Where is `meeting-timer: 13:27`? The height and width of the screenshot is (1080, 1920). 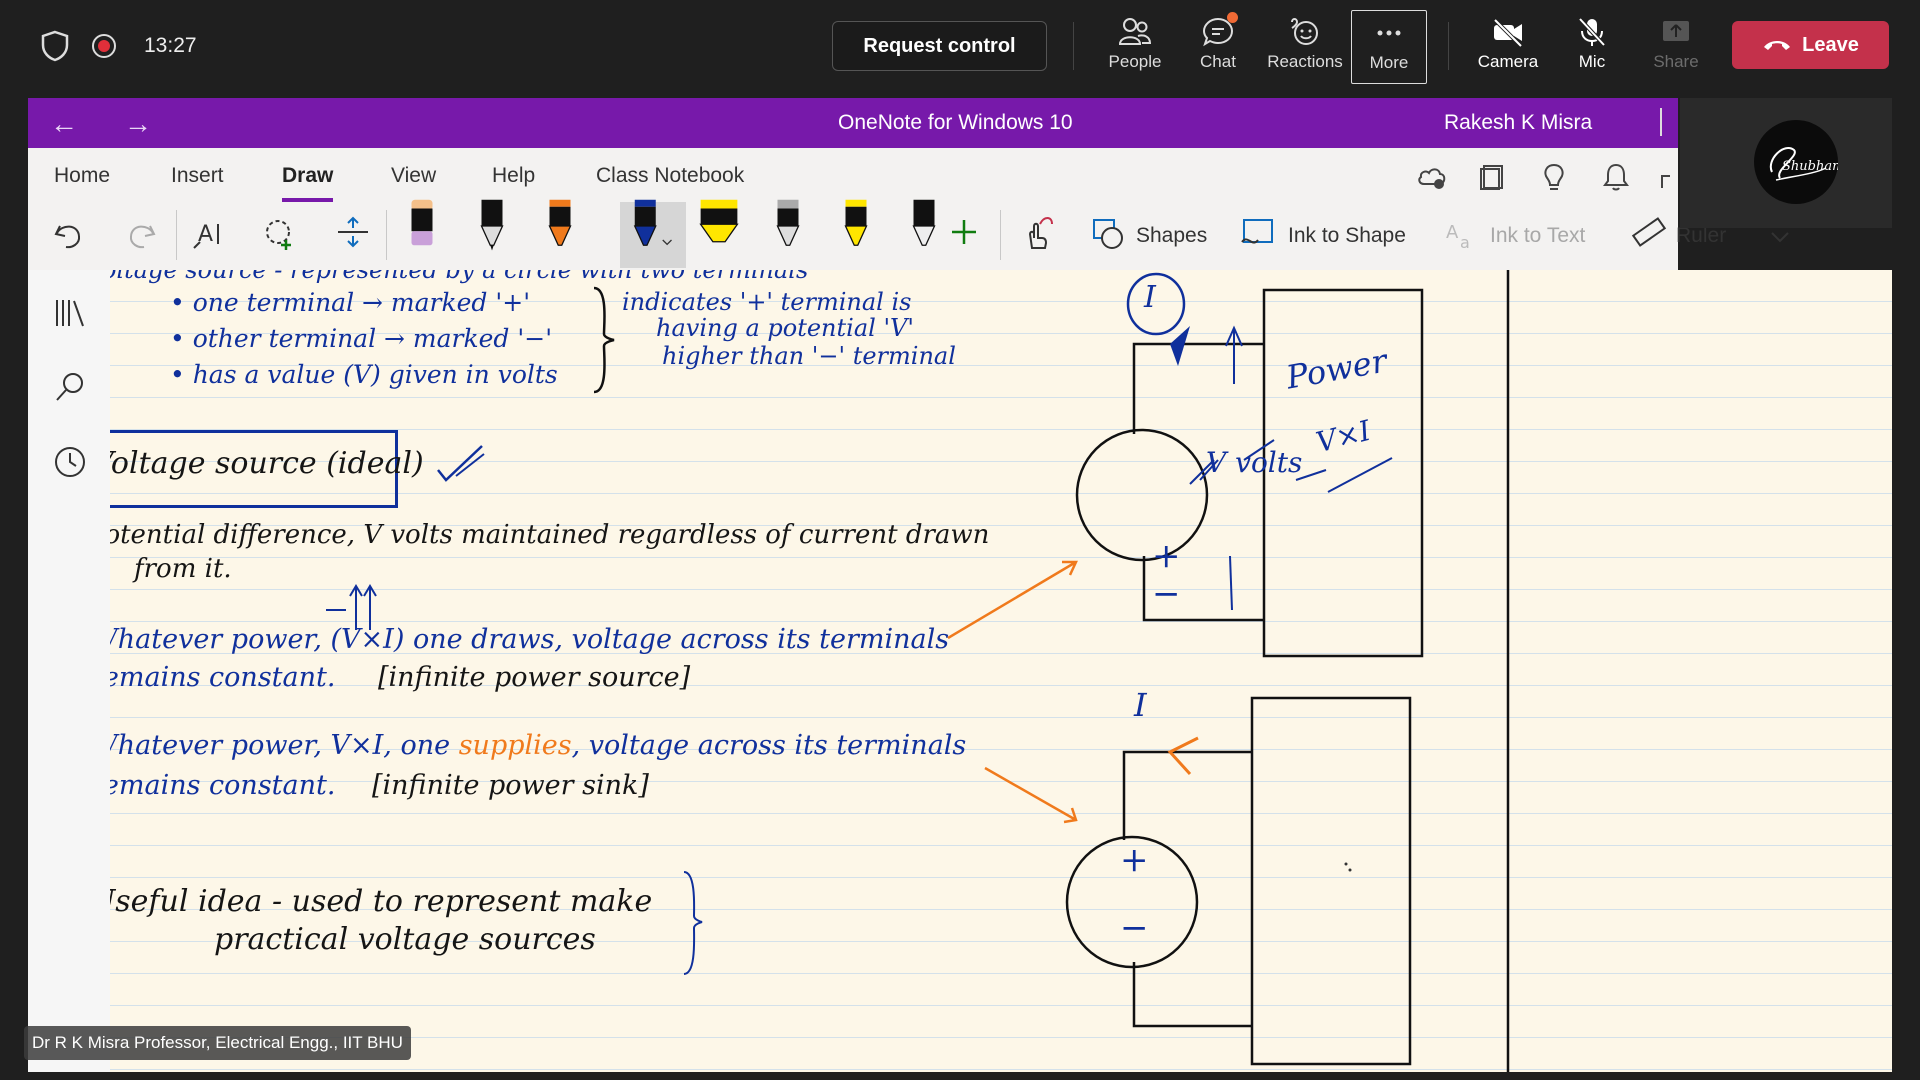 meeting-timer: 13:27 is located at coordinates (170, 45).